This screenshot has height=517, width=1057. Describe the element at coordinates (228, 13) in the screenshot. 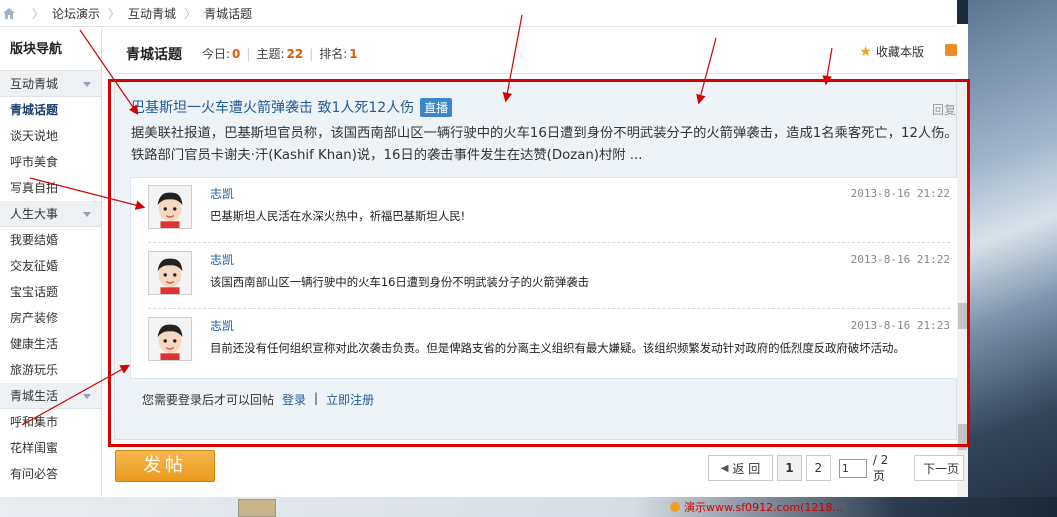

I see `breadcrumb-current: 青城话题` at that location.